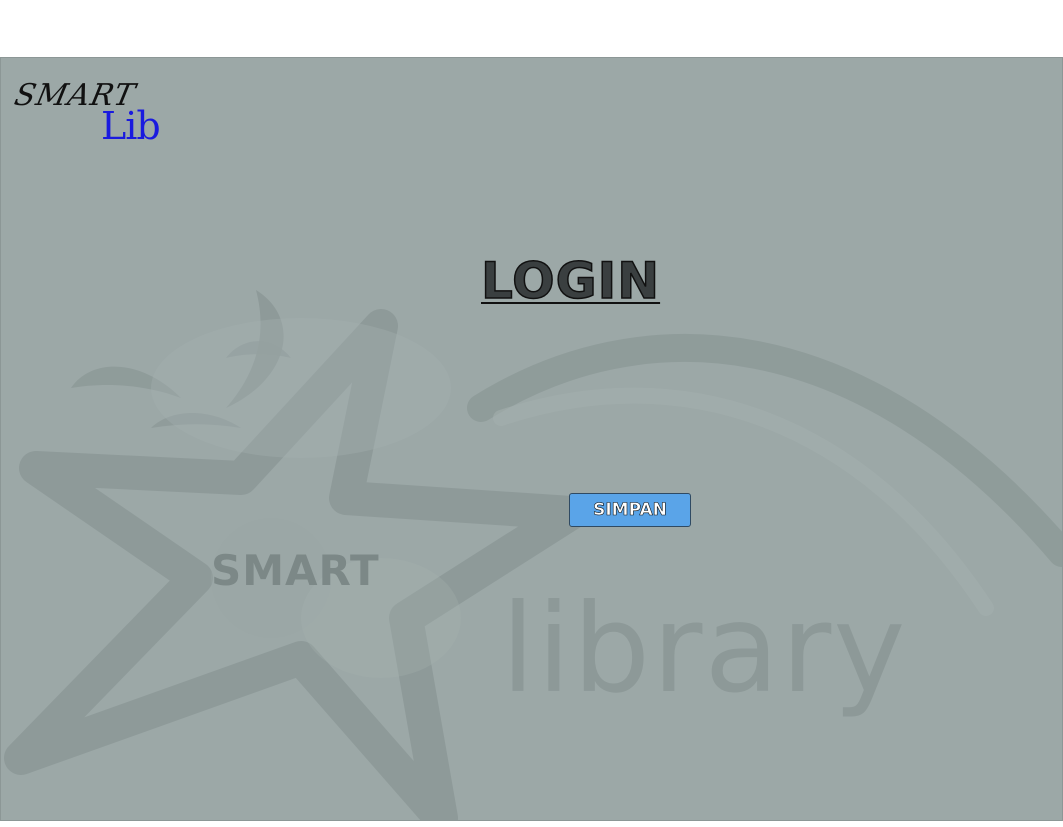 The image size is (1063, 827). What do you see at coordinates (88, 118) in the screenshot?
I see `app-logo: SMART Lib` at bounding box center [88, 118].